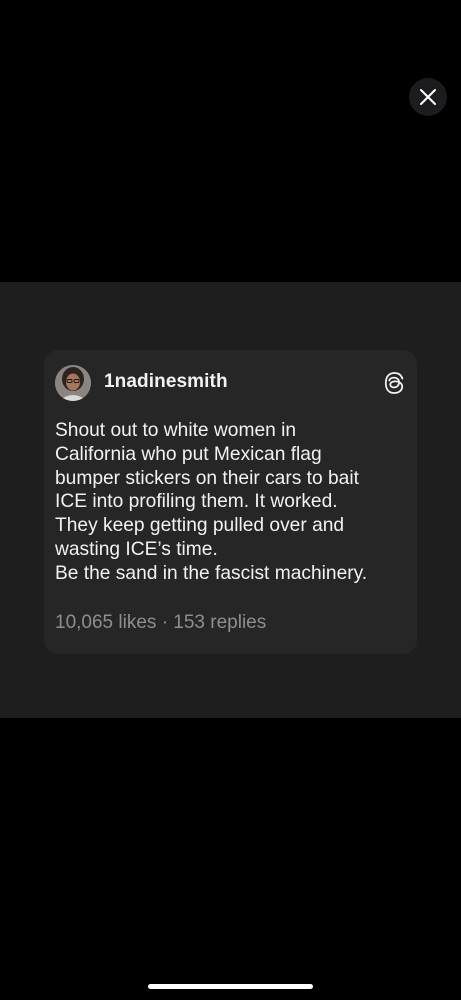 The image size is (461, 1000). What do you see at coordinates (106, 622) in the screenshot?
I see `likes-count: 10,065 likes` at bounding box center [106, 622].